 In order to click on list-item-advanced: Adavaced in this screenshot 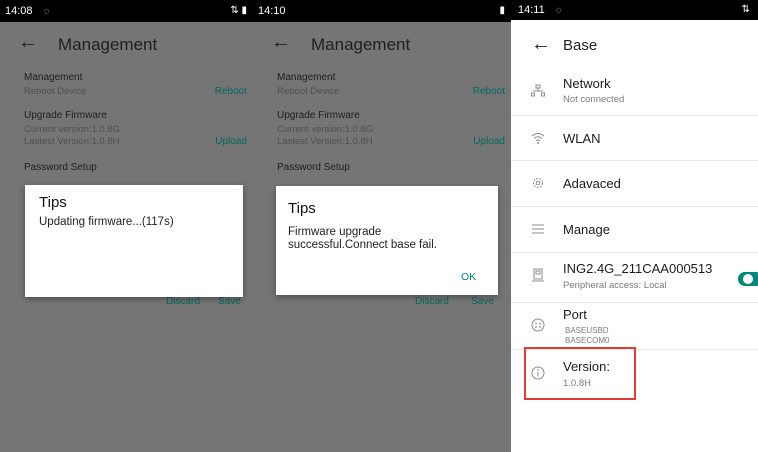, I will do `click(634, 183)`.